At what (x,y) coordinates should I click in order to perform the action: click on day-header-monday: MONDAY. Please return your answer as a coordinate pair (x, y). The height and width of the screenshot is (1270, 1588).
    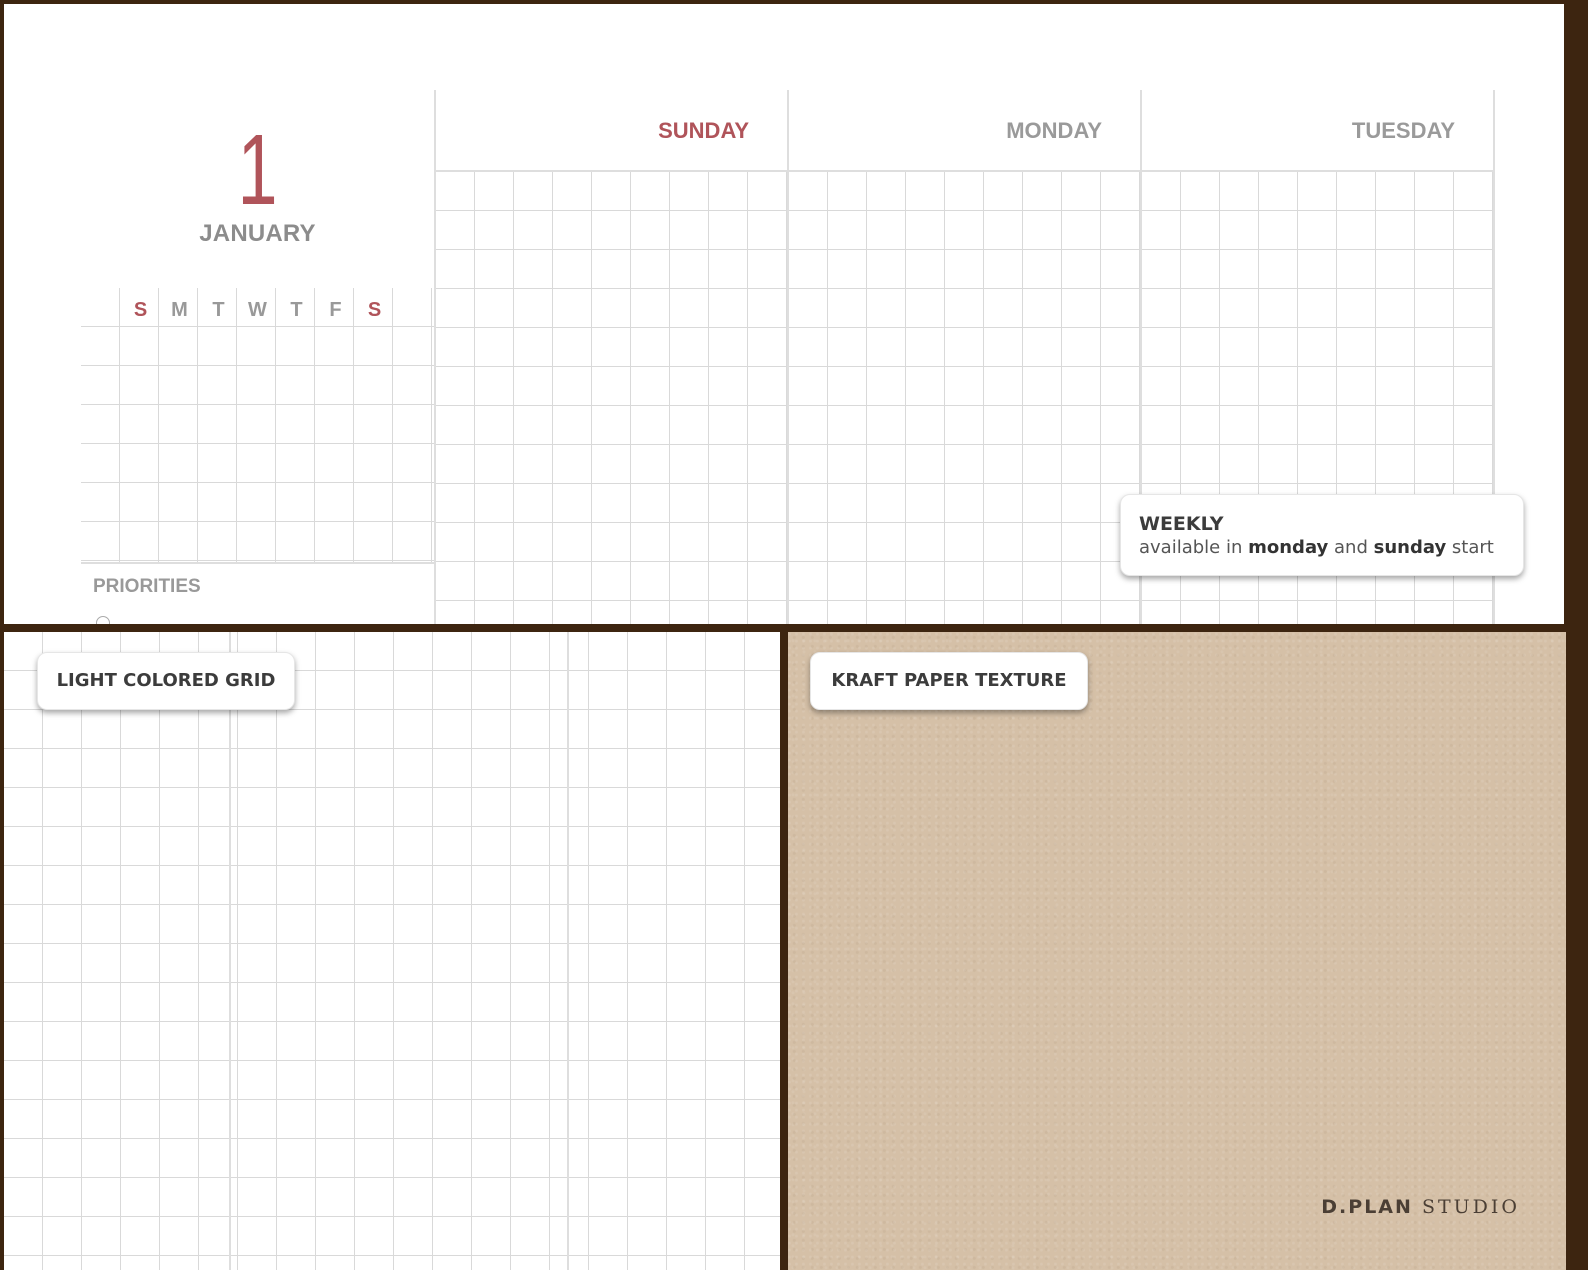
    Looking at the image, I should click on (964, 130).